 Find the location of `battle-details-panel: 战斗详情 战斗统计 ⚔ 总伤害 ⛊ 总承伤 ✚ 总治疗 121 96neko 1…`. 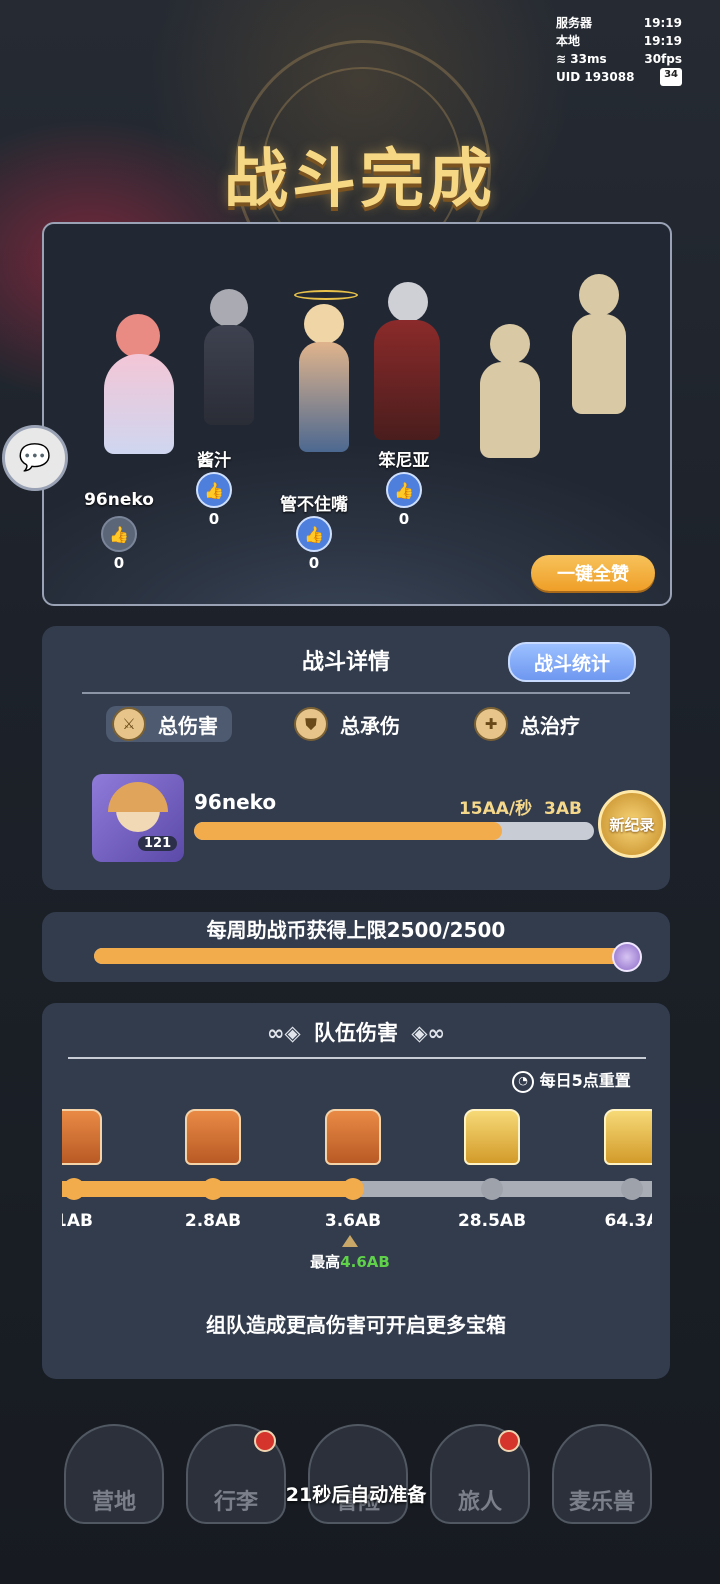

battle-details-panel: 战斗详情 战斗统计 ⚔ 总伤害 ⛊ 总承伤 ✚ 总治疗 121 96neko 1… is located at coordinates (356, 758).